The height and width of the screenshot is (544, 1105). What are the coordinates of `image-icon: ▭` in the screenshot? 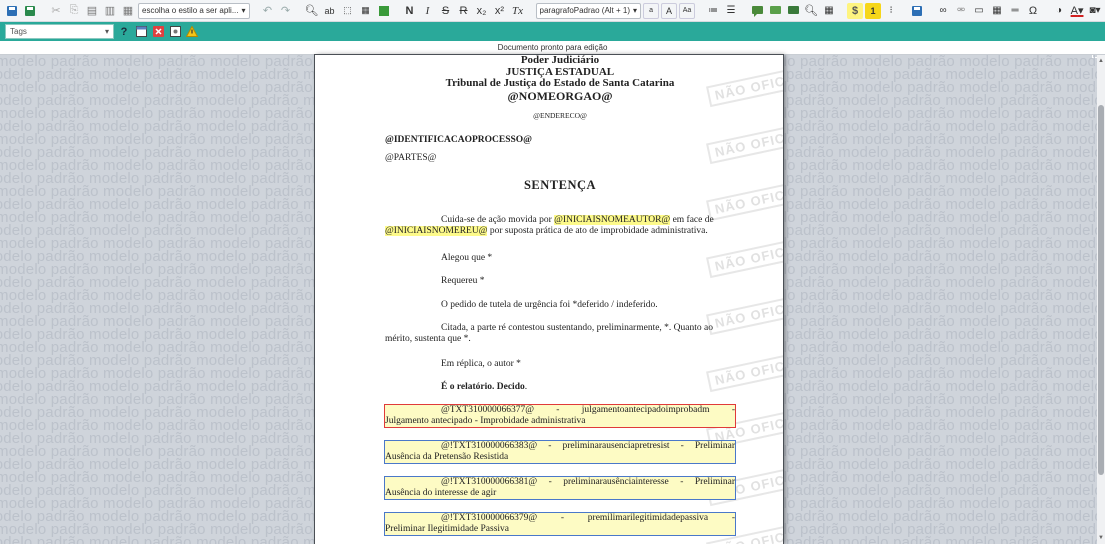 It's located at (979, 11).